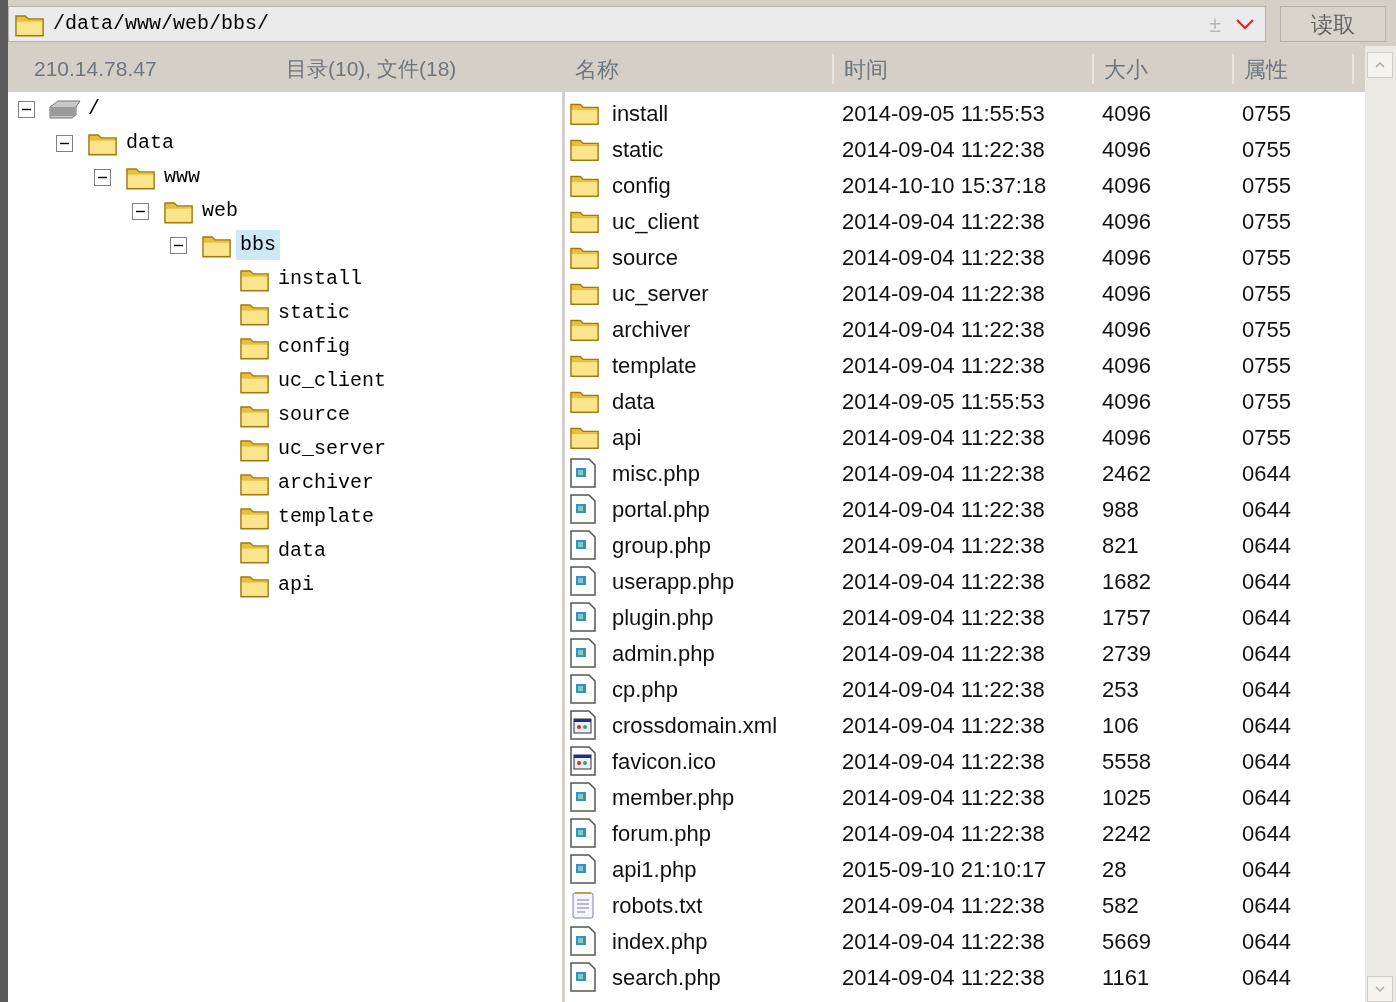 This screenshot has height=1002, width=1396. What do you see at coordinates (637, 24) in the screenshot?
I see `path-field: /data/www/web/bbs/ ±` at bounding box center [637, 24].